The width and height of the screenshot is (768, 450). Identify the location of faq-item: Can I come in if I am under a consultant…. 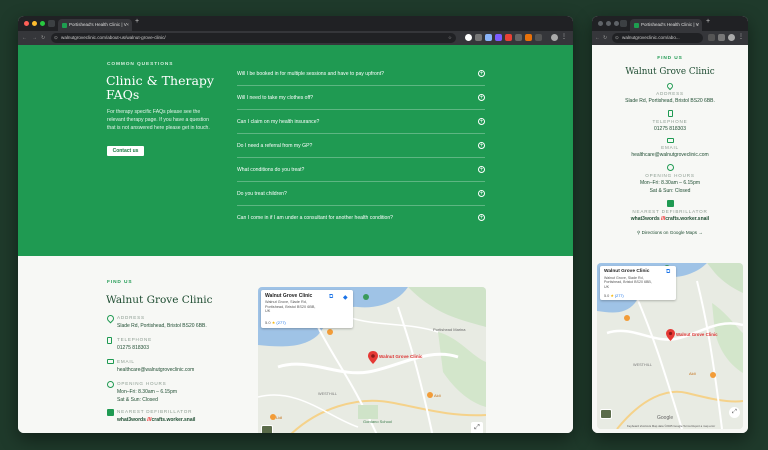
(361, 218).